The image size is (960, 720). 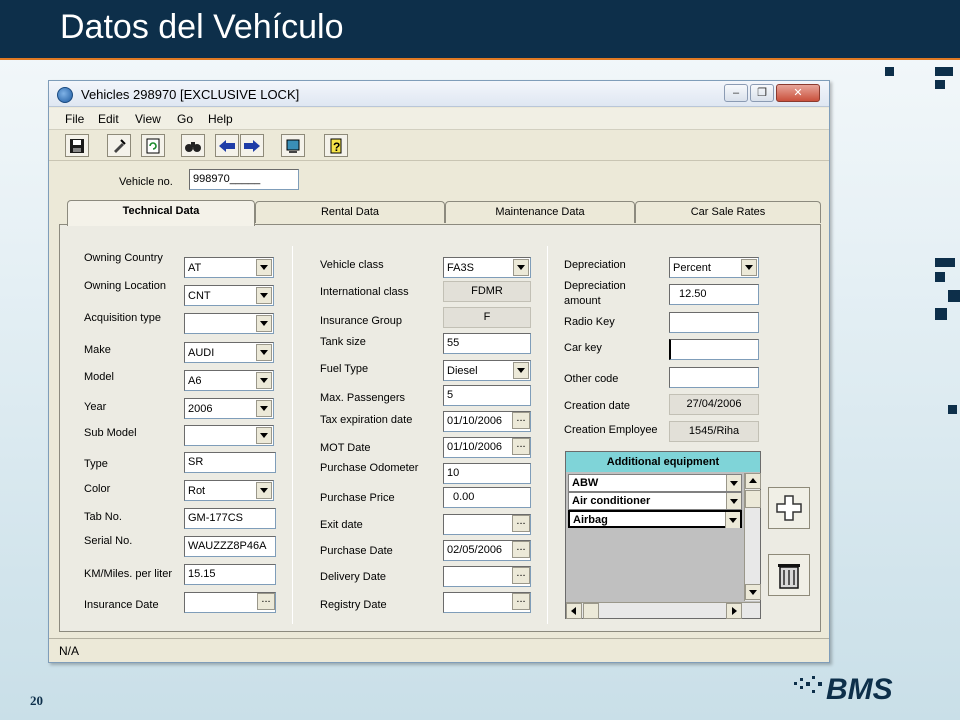 What do you see at coordinates (583, 348) in the screenshot?
I see `car-key-label: Car key` at bounding box center [583, 348].